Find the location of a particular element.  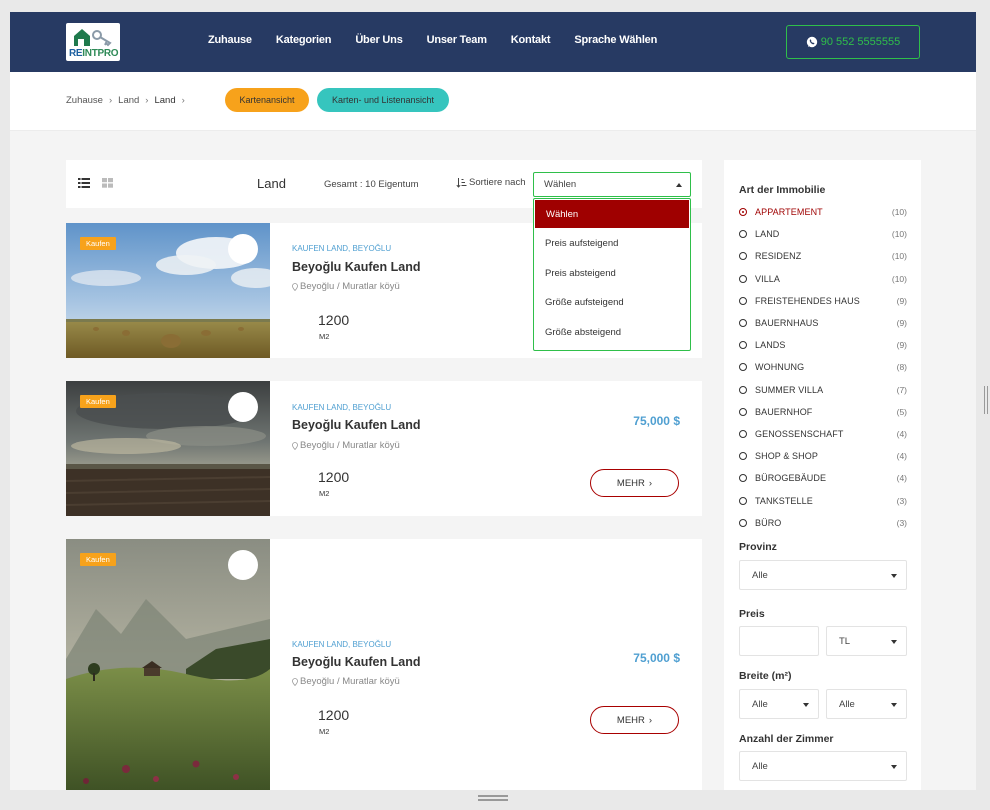

property-type-heading: Art der Immobilie is located at coordinates (782, 190).